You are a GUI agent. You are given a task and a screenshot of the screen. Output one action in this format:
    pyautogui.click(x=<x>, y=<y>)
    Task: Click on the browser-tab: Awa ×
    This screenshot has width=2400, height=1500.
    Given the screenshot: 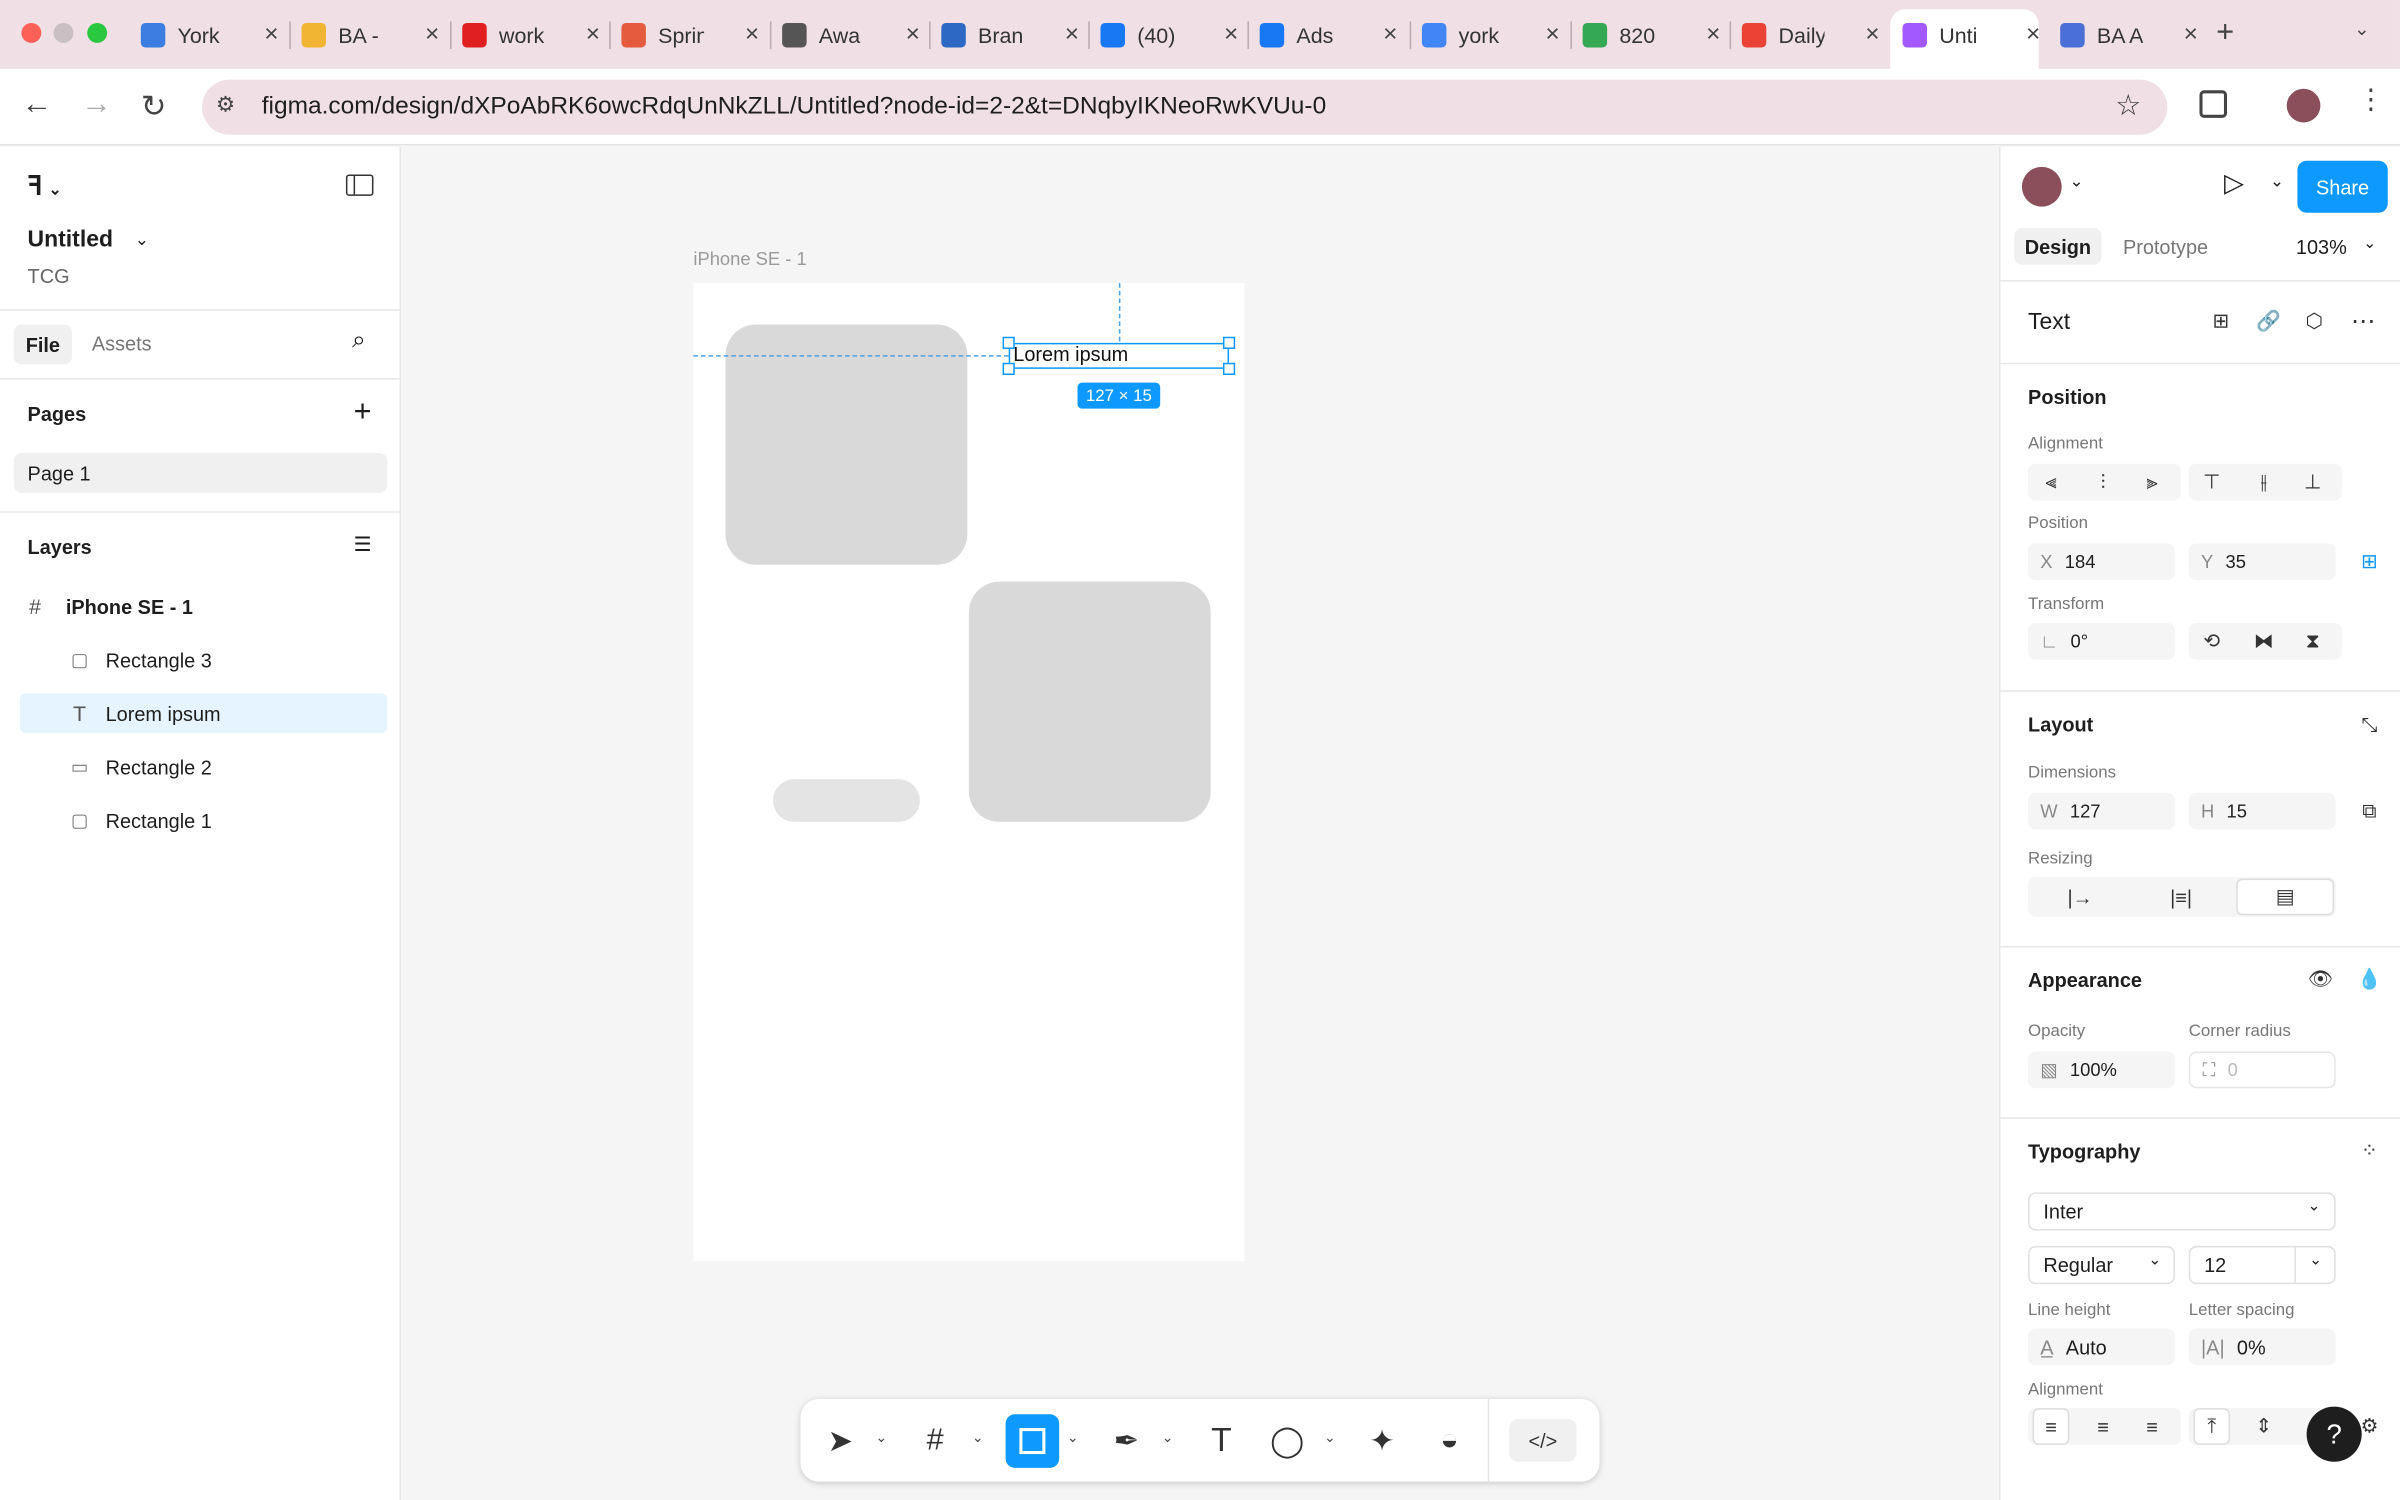 What is the action you would take?
    pyautogui.click(x=851, y=34)
    